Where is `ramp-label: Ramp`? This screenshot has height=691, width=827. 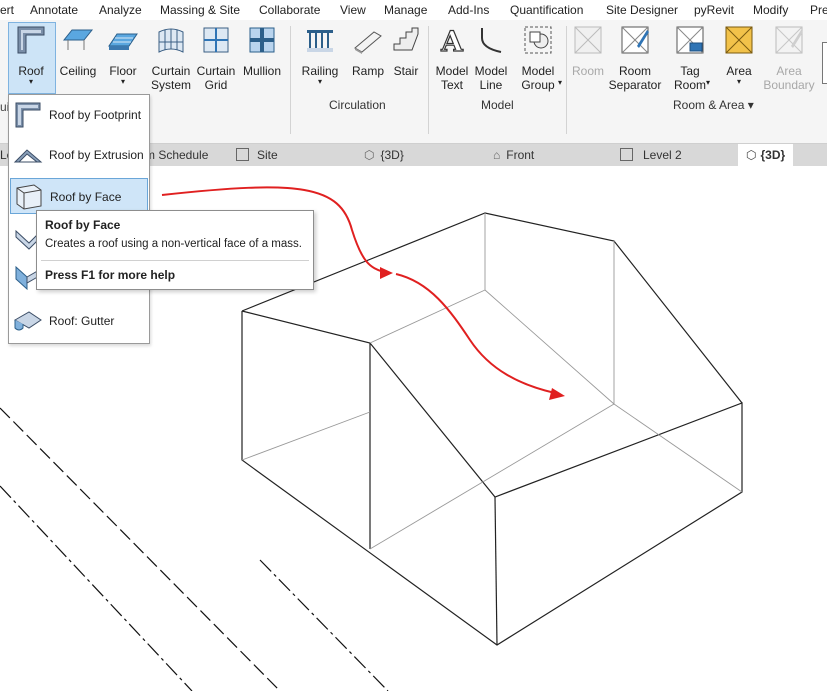
ramp-label: Ramp is located at coordinates (367, 71).